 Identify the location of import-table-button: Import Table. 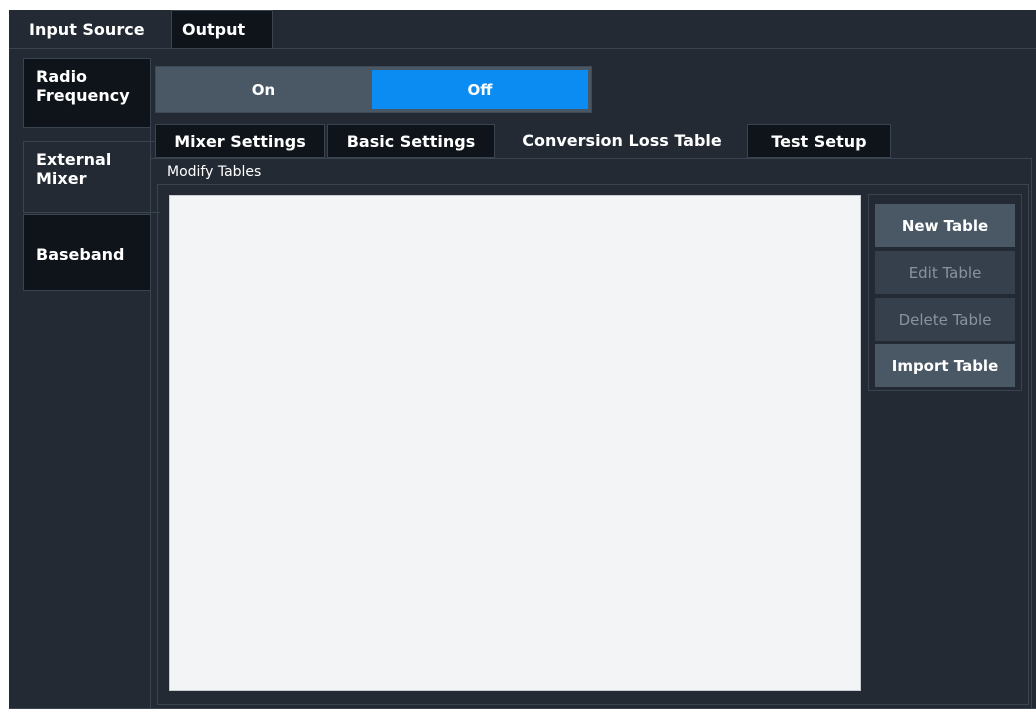
(945, 365).